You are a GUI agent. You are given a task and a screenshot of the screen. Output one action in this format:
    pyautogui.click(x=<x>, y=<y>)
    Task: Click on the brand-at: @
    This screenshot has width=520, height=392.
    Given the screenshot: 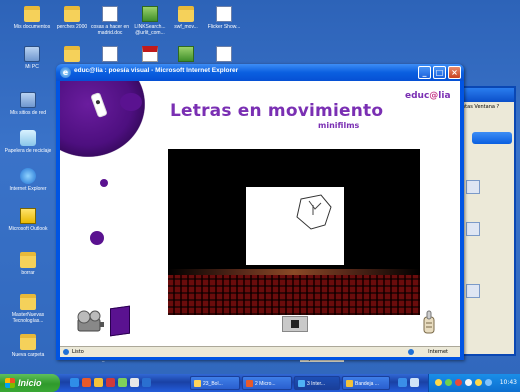 What is the action you would take?
    pyautogui.click(x=434, y=96)
    